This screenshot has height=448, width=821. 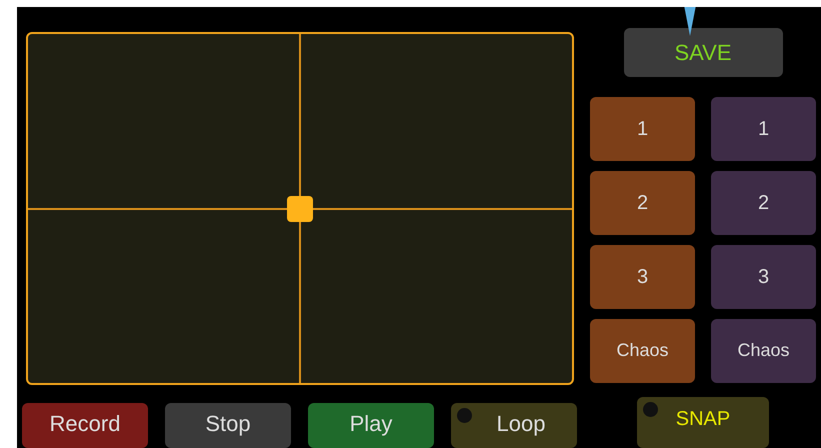 What do you see at coordinates (703, 52) in the screenshot?
I see `save-button: SAVE` at bounding box center [703, 52].